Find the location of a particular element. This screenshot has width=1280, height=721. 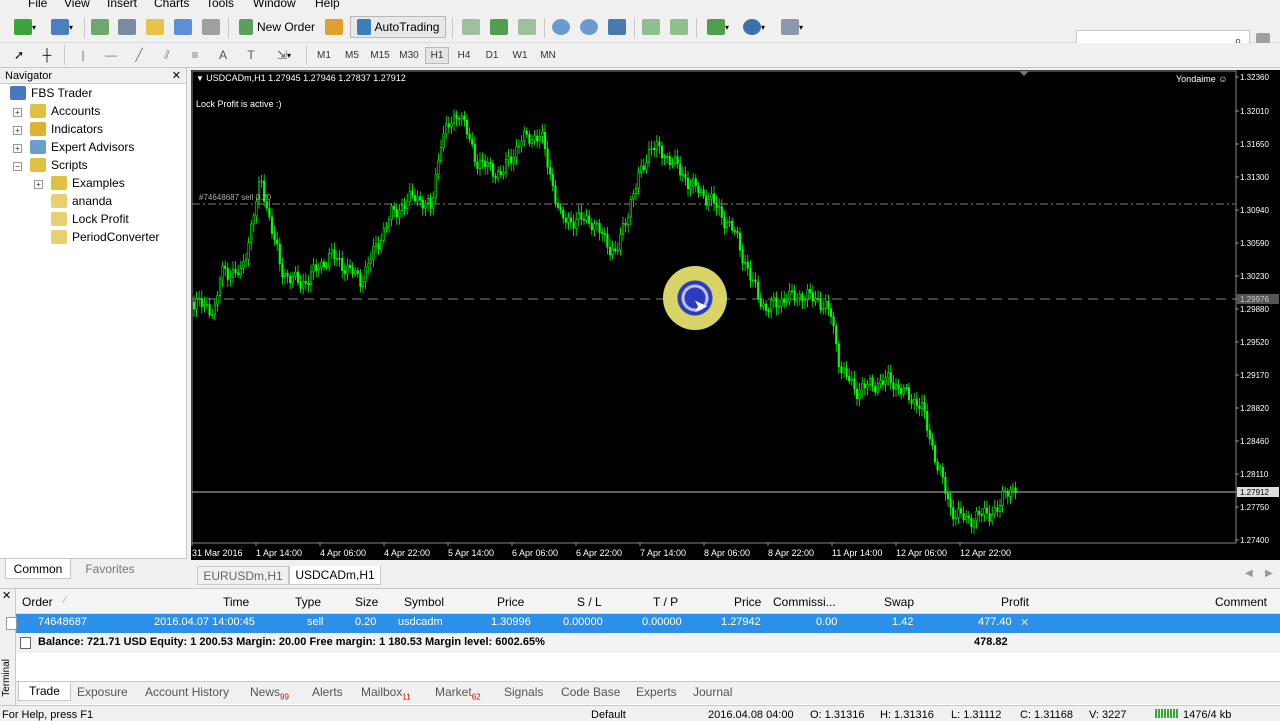

menu-window: Window is located at coordinates (274, 5).